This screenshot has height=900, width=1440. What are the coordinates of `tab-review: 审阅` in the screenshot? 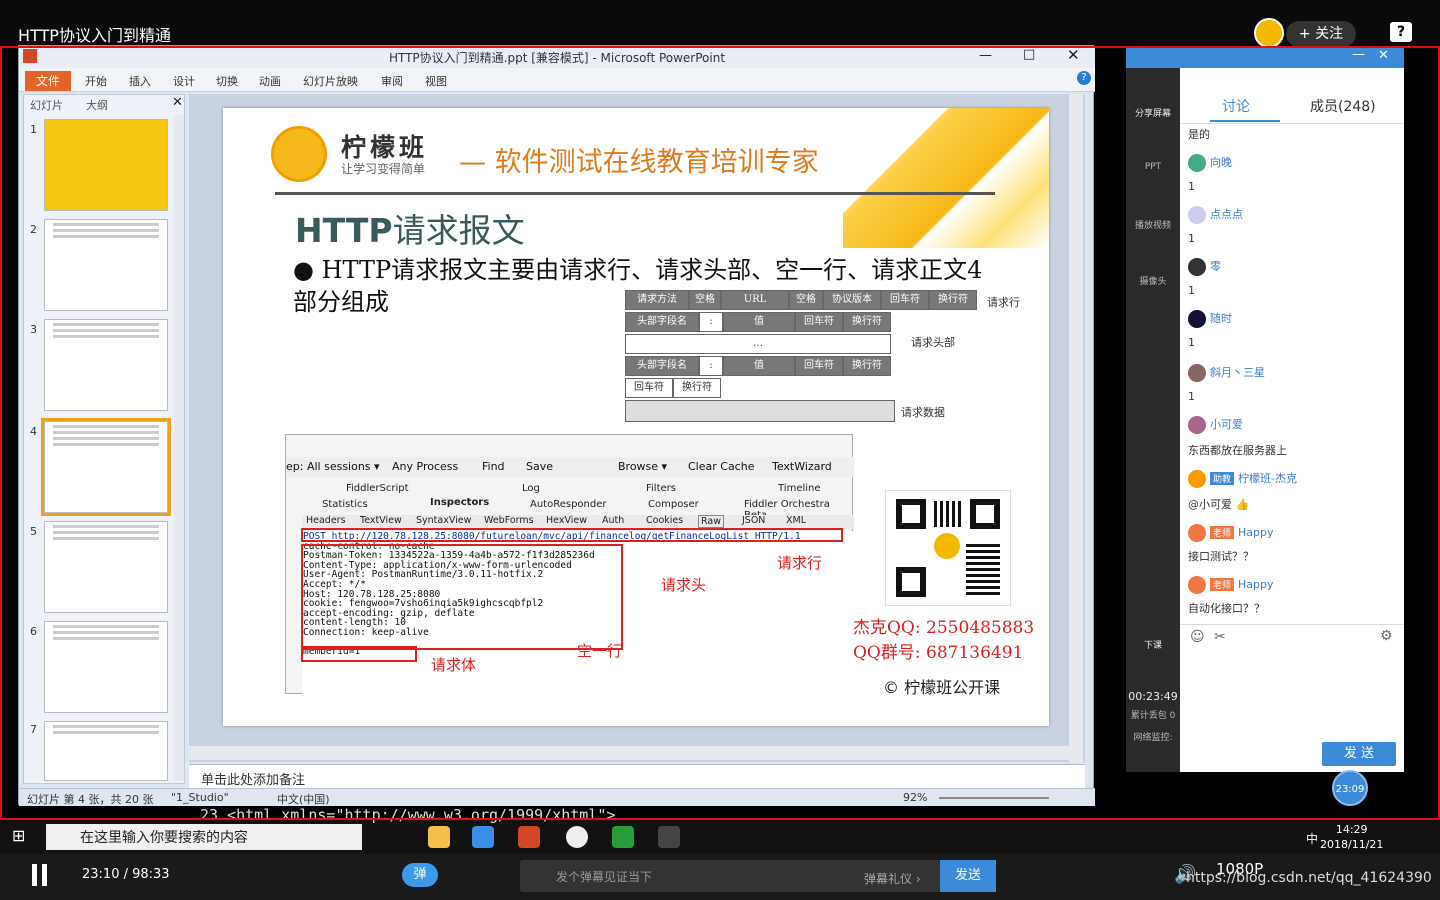 It's located at (392, 81).